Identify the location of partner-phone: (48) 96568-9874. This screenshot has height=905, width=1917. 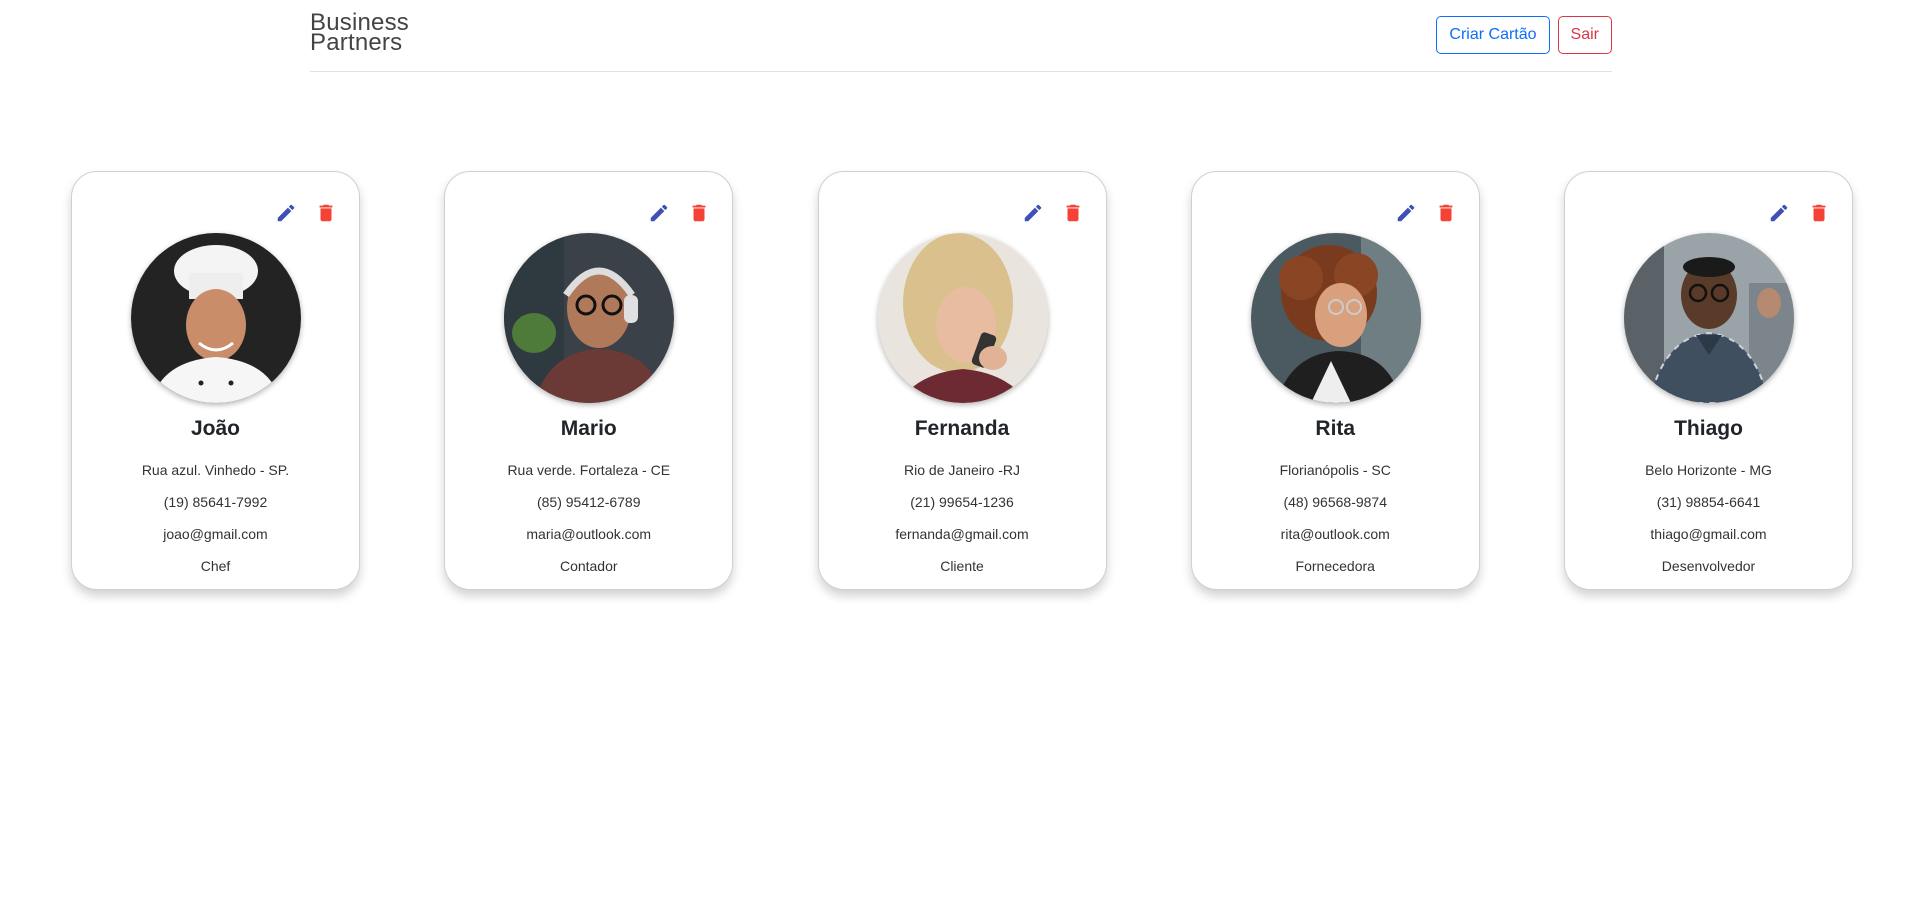
(1335, 502).